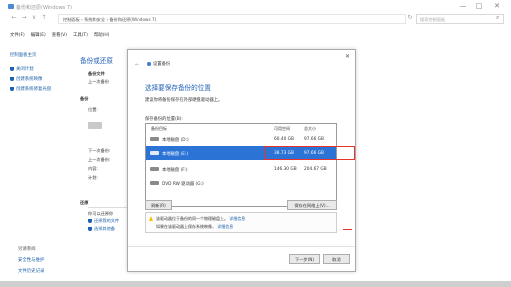 Image resolution: width=511 pixels, height=287 pixels. Describe the element at coordinates (304, 259) in the screenshot. I see `next-button: 下一步(N)` at that location.